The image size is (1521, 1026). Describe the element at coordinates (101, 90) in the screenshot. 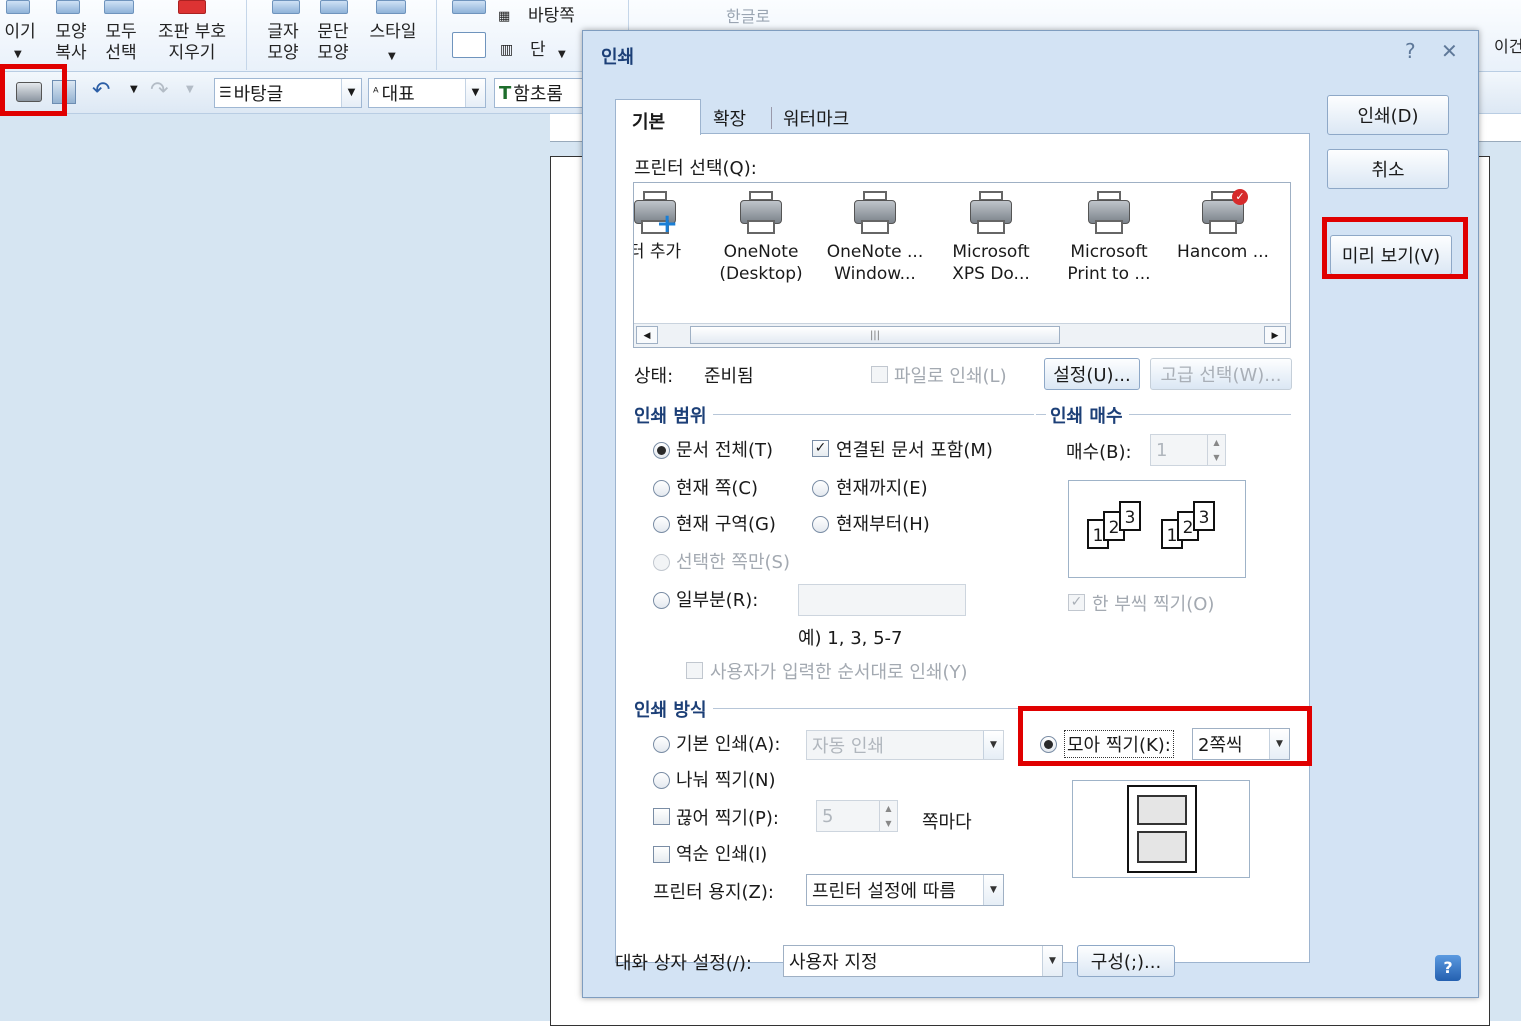

I see `undo-icon: ↶` at that location.